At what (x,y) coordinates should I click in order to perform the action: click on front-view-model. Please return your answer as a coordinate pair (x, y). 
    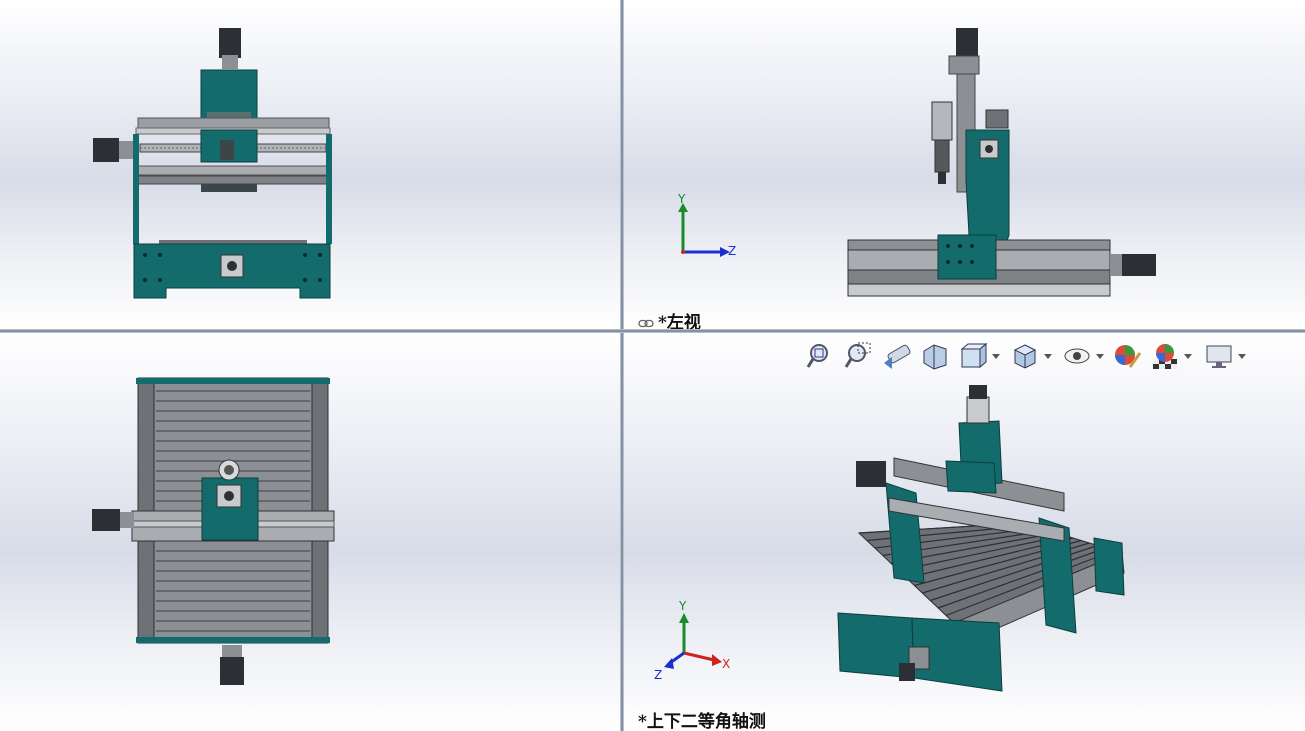
    Looking at the image, I should click on (212, 163).